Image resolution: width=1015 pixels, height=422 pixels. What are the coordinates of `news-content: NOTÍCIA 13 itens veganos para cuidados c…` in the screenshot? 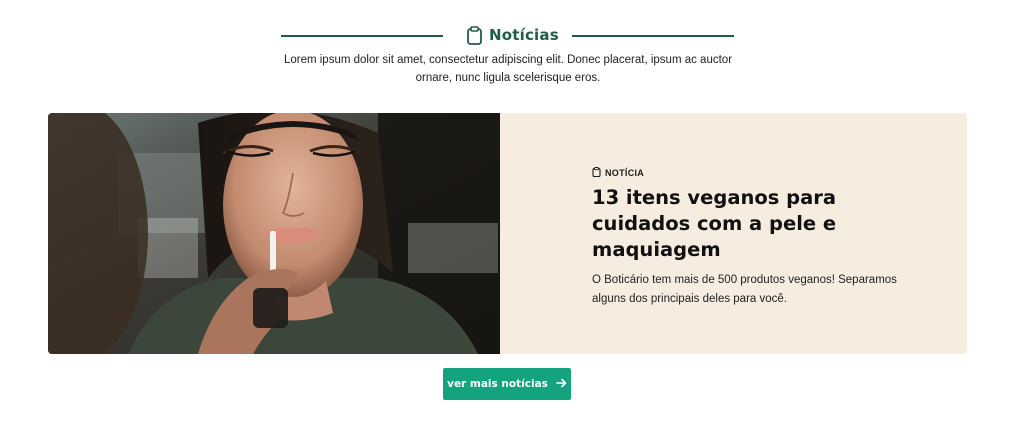 It's located at (747, 237).